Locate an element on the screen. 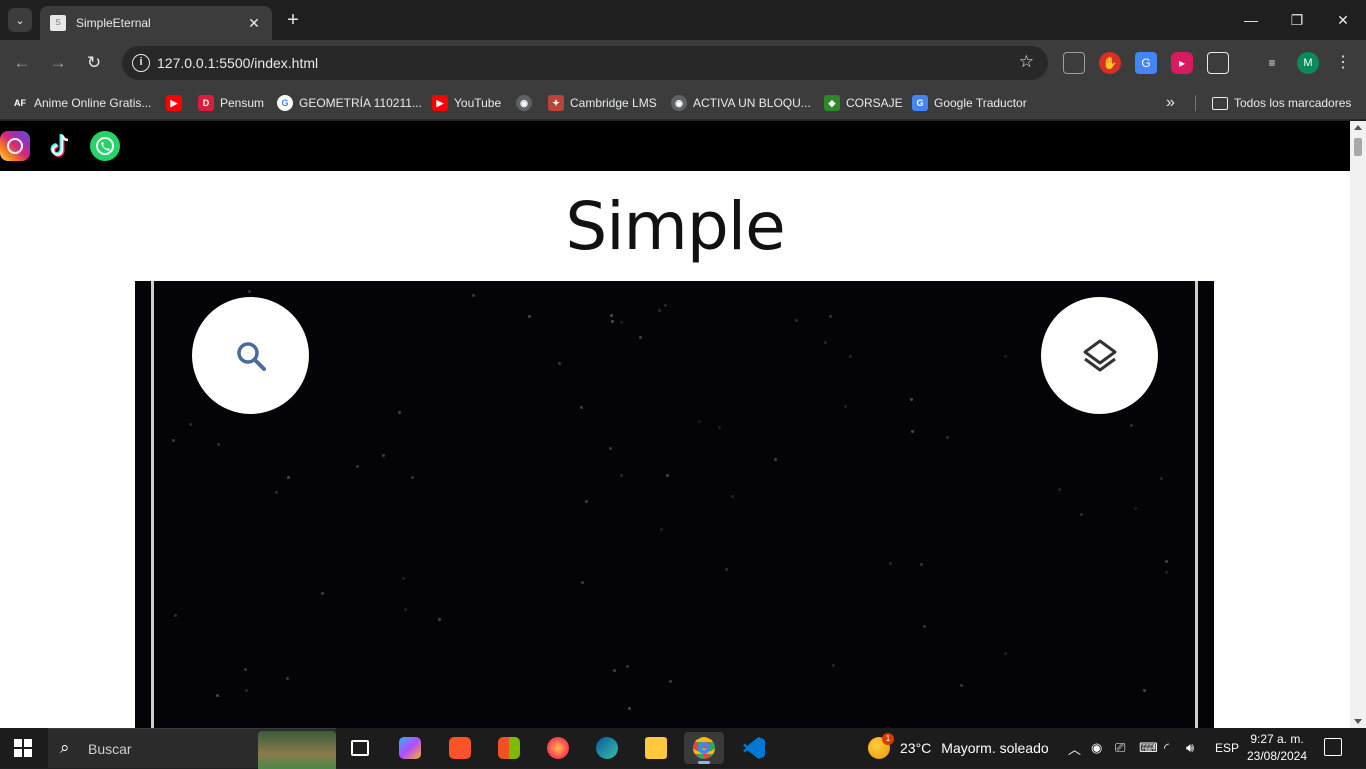 The height and width of the screenshot is (769, 1366). new-tab-button: + is located at coordinates (293, 20).